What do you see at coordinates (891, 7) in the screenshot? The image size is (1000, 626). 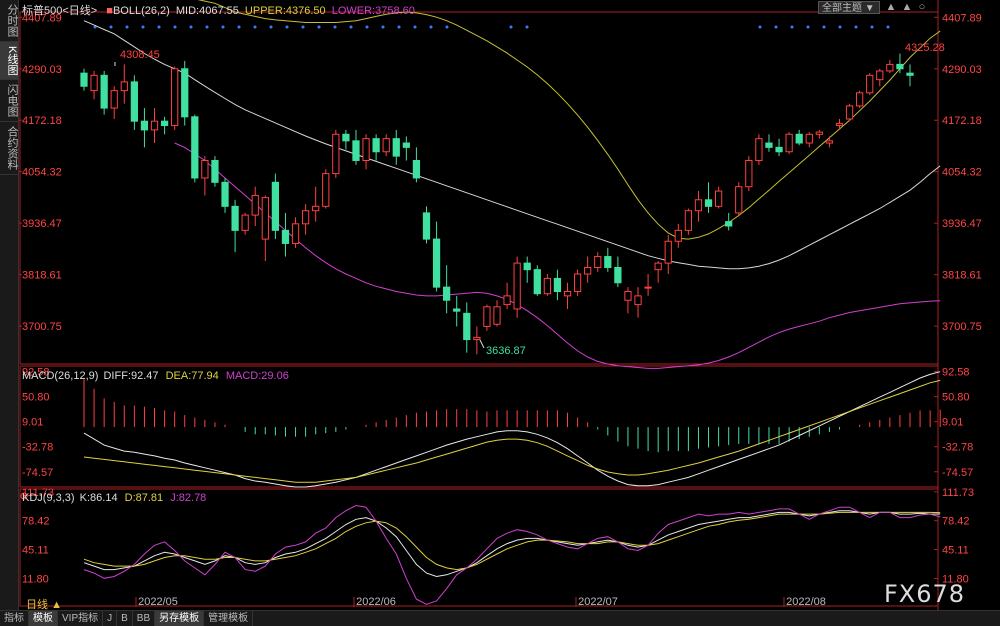 I see `minimize-icon: ▲` at bounding box center [891, 7].